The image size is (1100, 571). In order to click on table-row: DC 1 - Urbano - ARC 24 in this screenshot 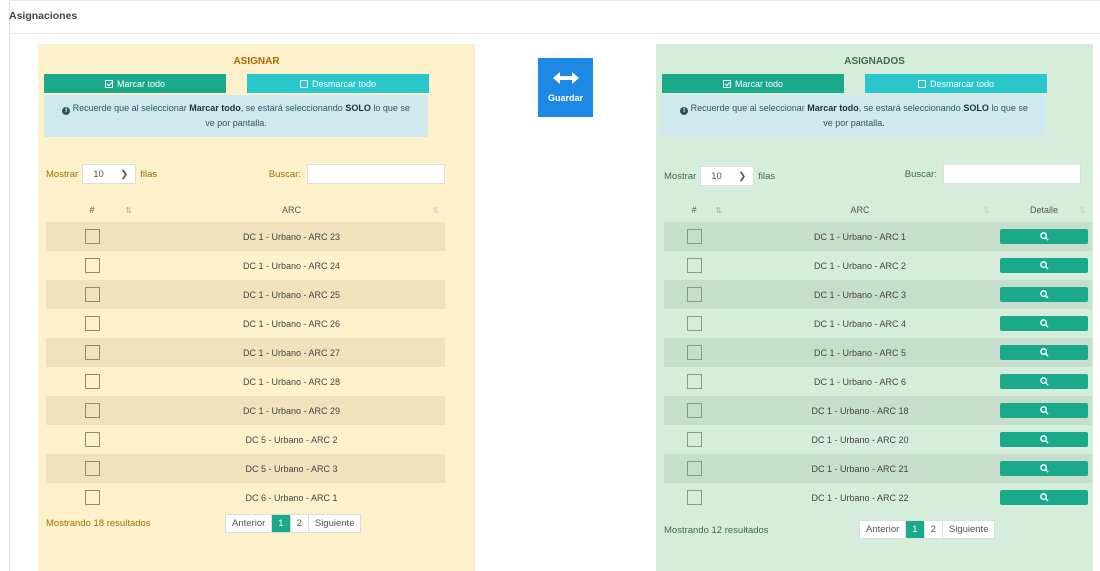, I will do `click(245, 265)`.